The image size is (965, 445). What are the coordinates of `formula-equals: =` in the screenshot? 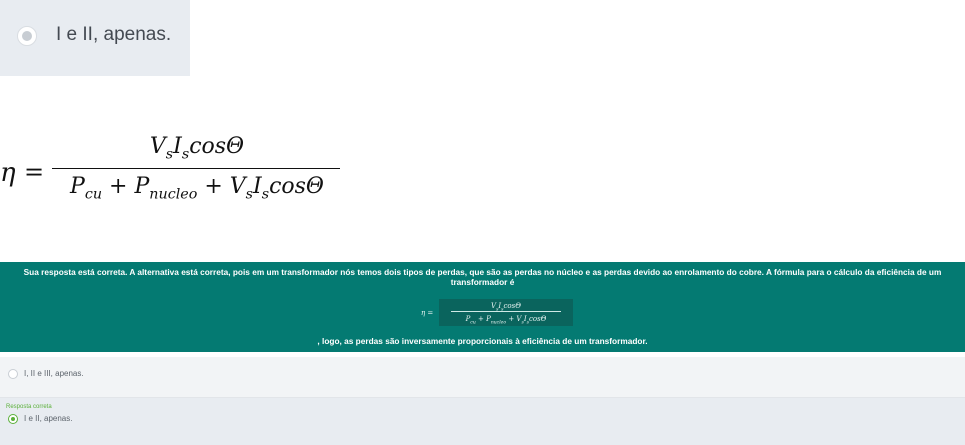 It's located at (34, 172).